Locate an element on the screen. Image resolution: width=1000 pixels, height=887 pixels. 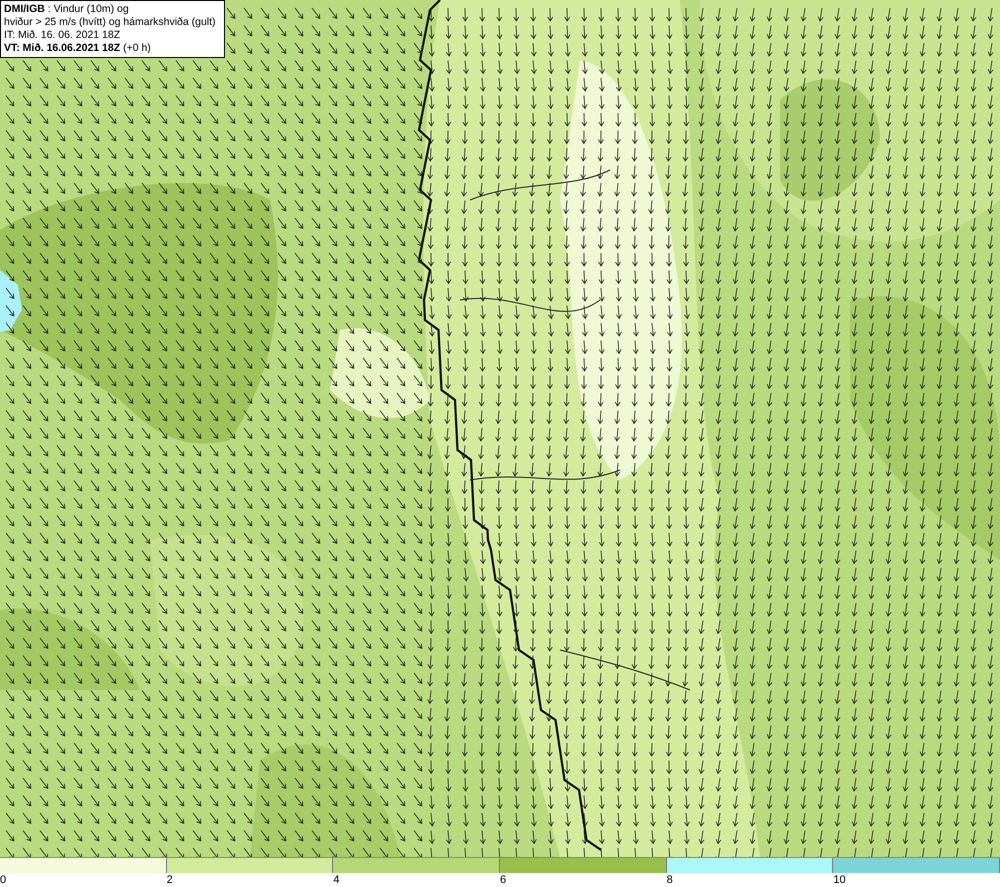
legend-label: 2 is located at coordinates (169, 880).